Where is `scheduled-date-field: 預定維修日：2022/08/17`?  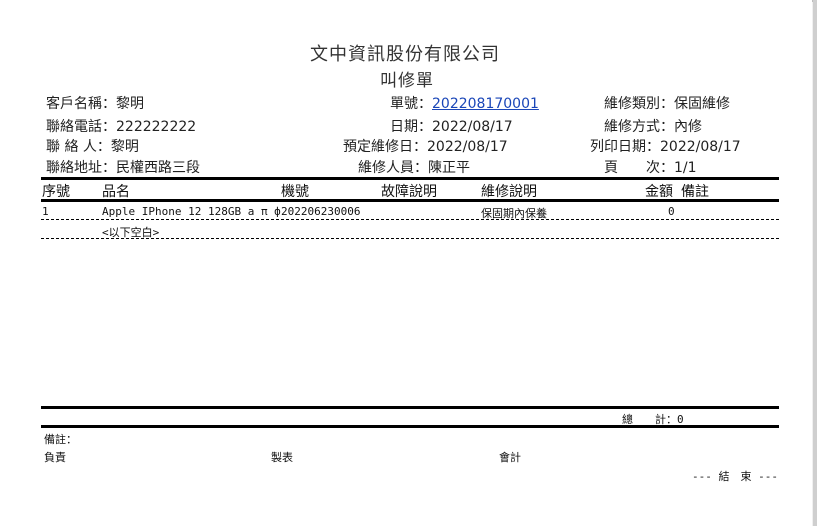 scheduled-date-field: 預定維修日：2022/08/17 is located at coordinates (425, 146).